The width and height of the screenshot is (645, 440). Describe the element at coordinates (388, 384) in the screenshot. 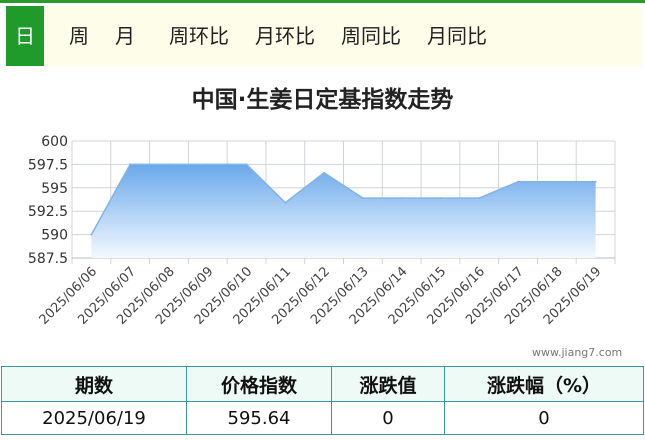

I see `header-change-value: 涨跌值` at that location.